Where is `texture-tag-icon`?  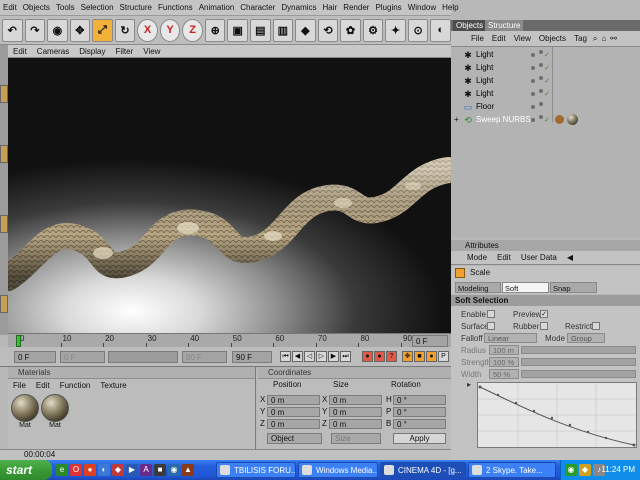
texture-tag-icon is located at coordinates (572, 119).